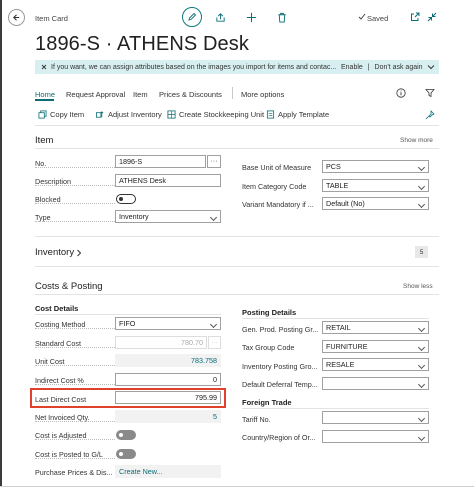 This screenshot has width=474, height=487. I want to click on enable-link: Enable, so click(352, 67).